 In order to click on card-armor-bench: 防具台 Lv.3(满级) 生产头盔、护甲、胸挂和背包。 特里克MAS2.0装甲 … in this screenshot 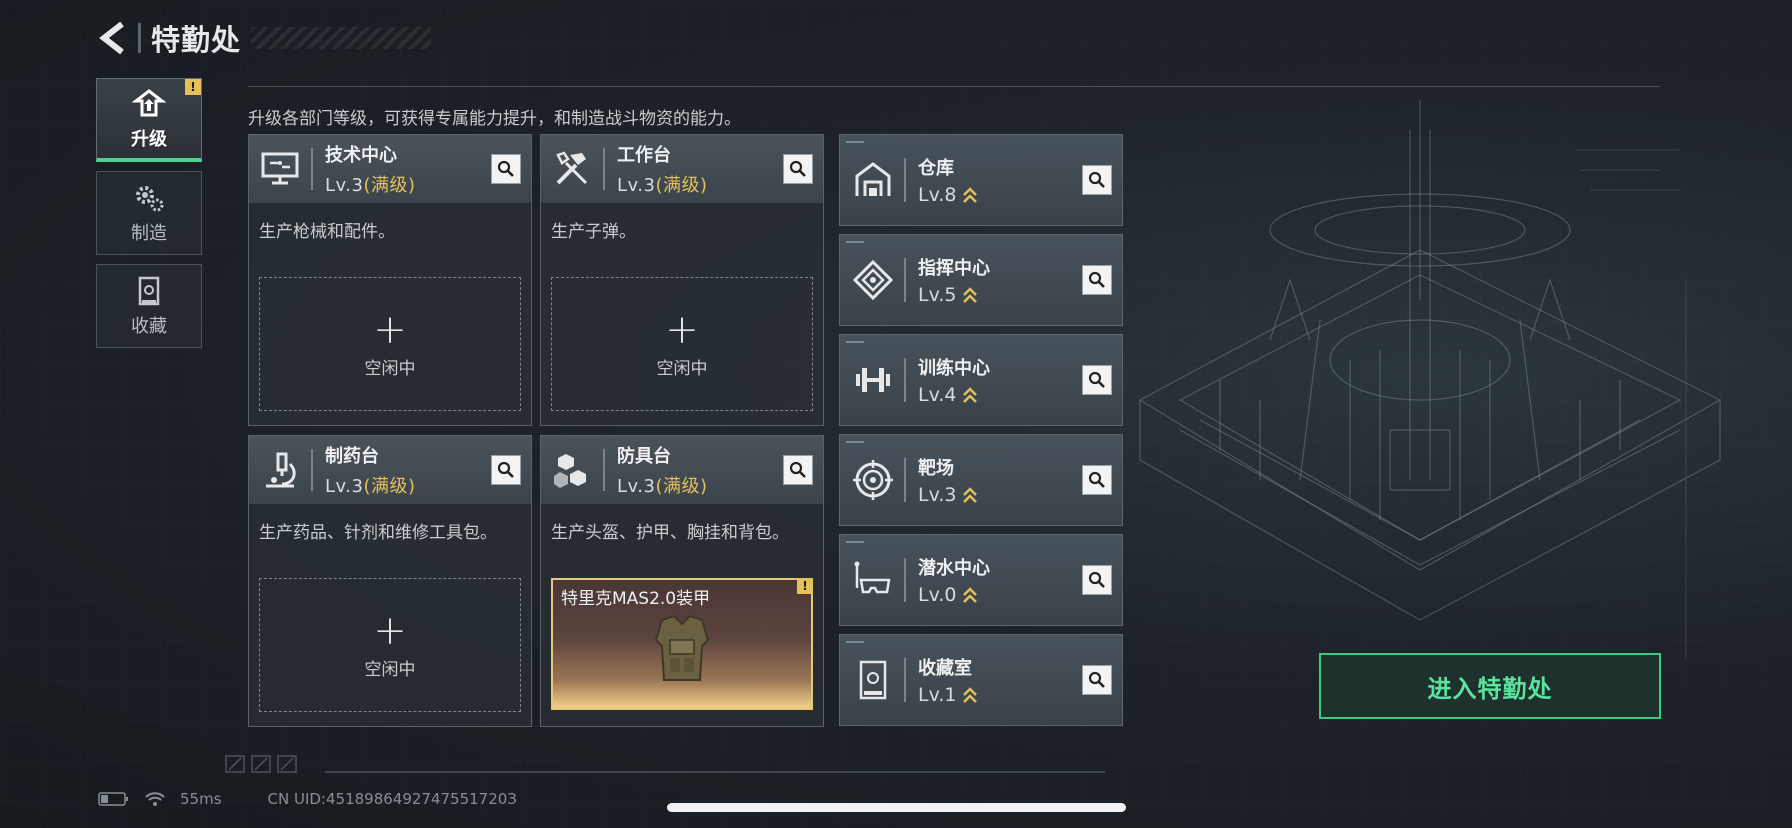, I will do `click(682, 581)`.